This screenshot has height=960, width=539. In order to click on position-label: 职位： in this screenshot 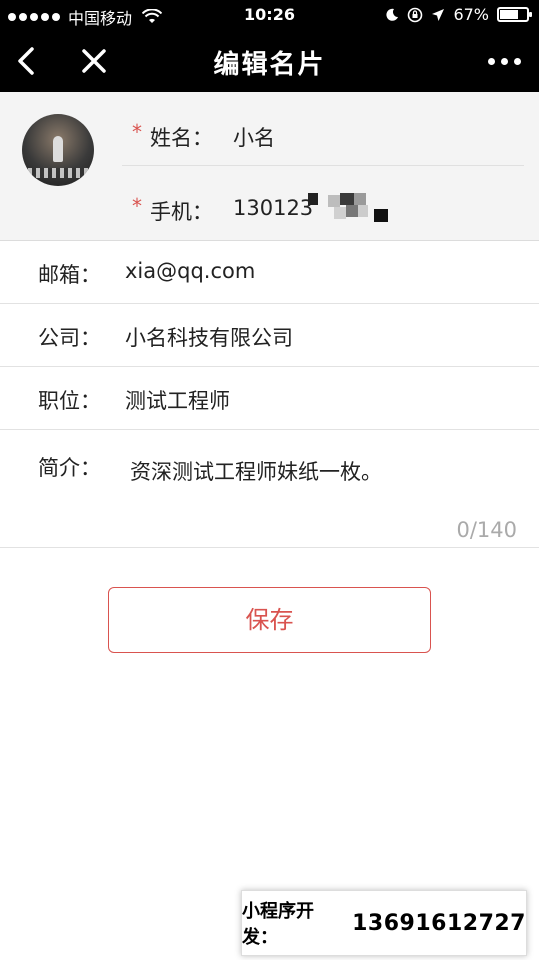, I will do `click(69, 401)`.